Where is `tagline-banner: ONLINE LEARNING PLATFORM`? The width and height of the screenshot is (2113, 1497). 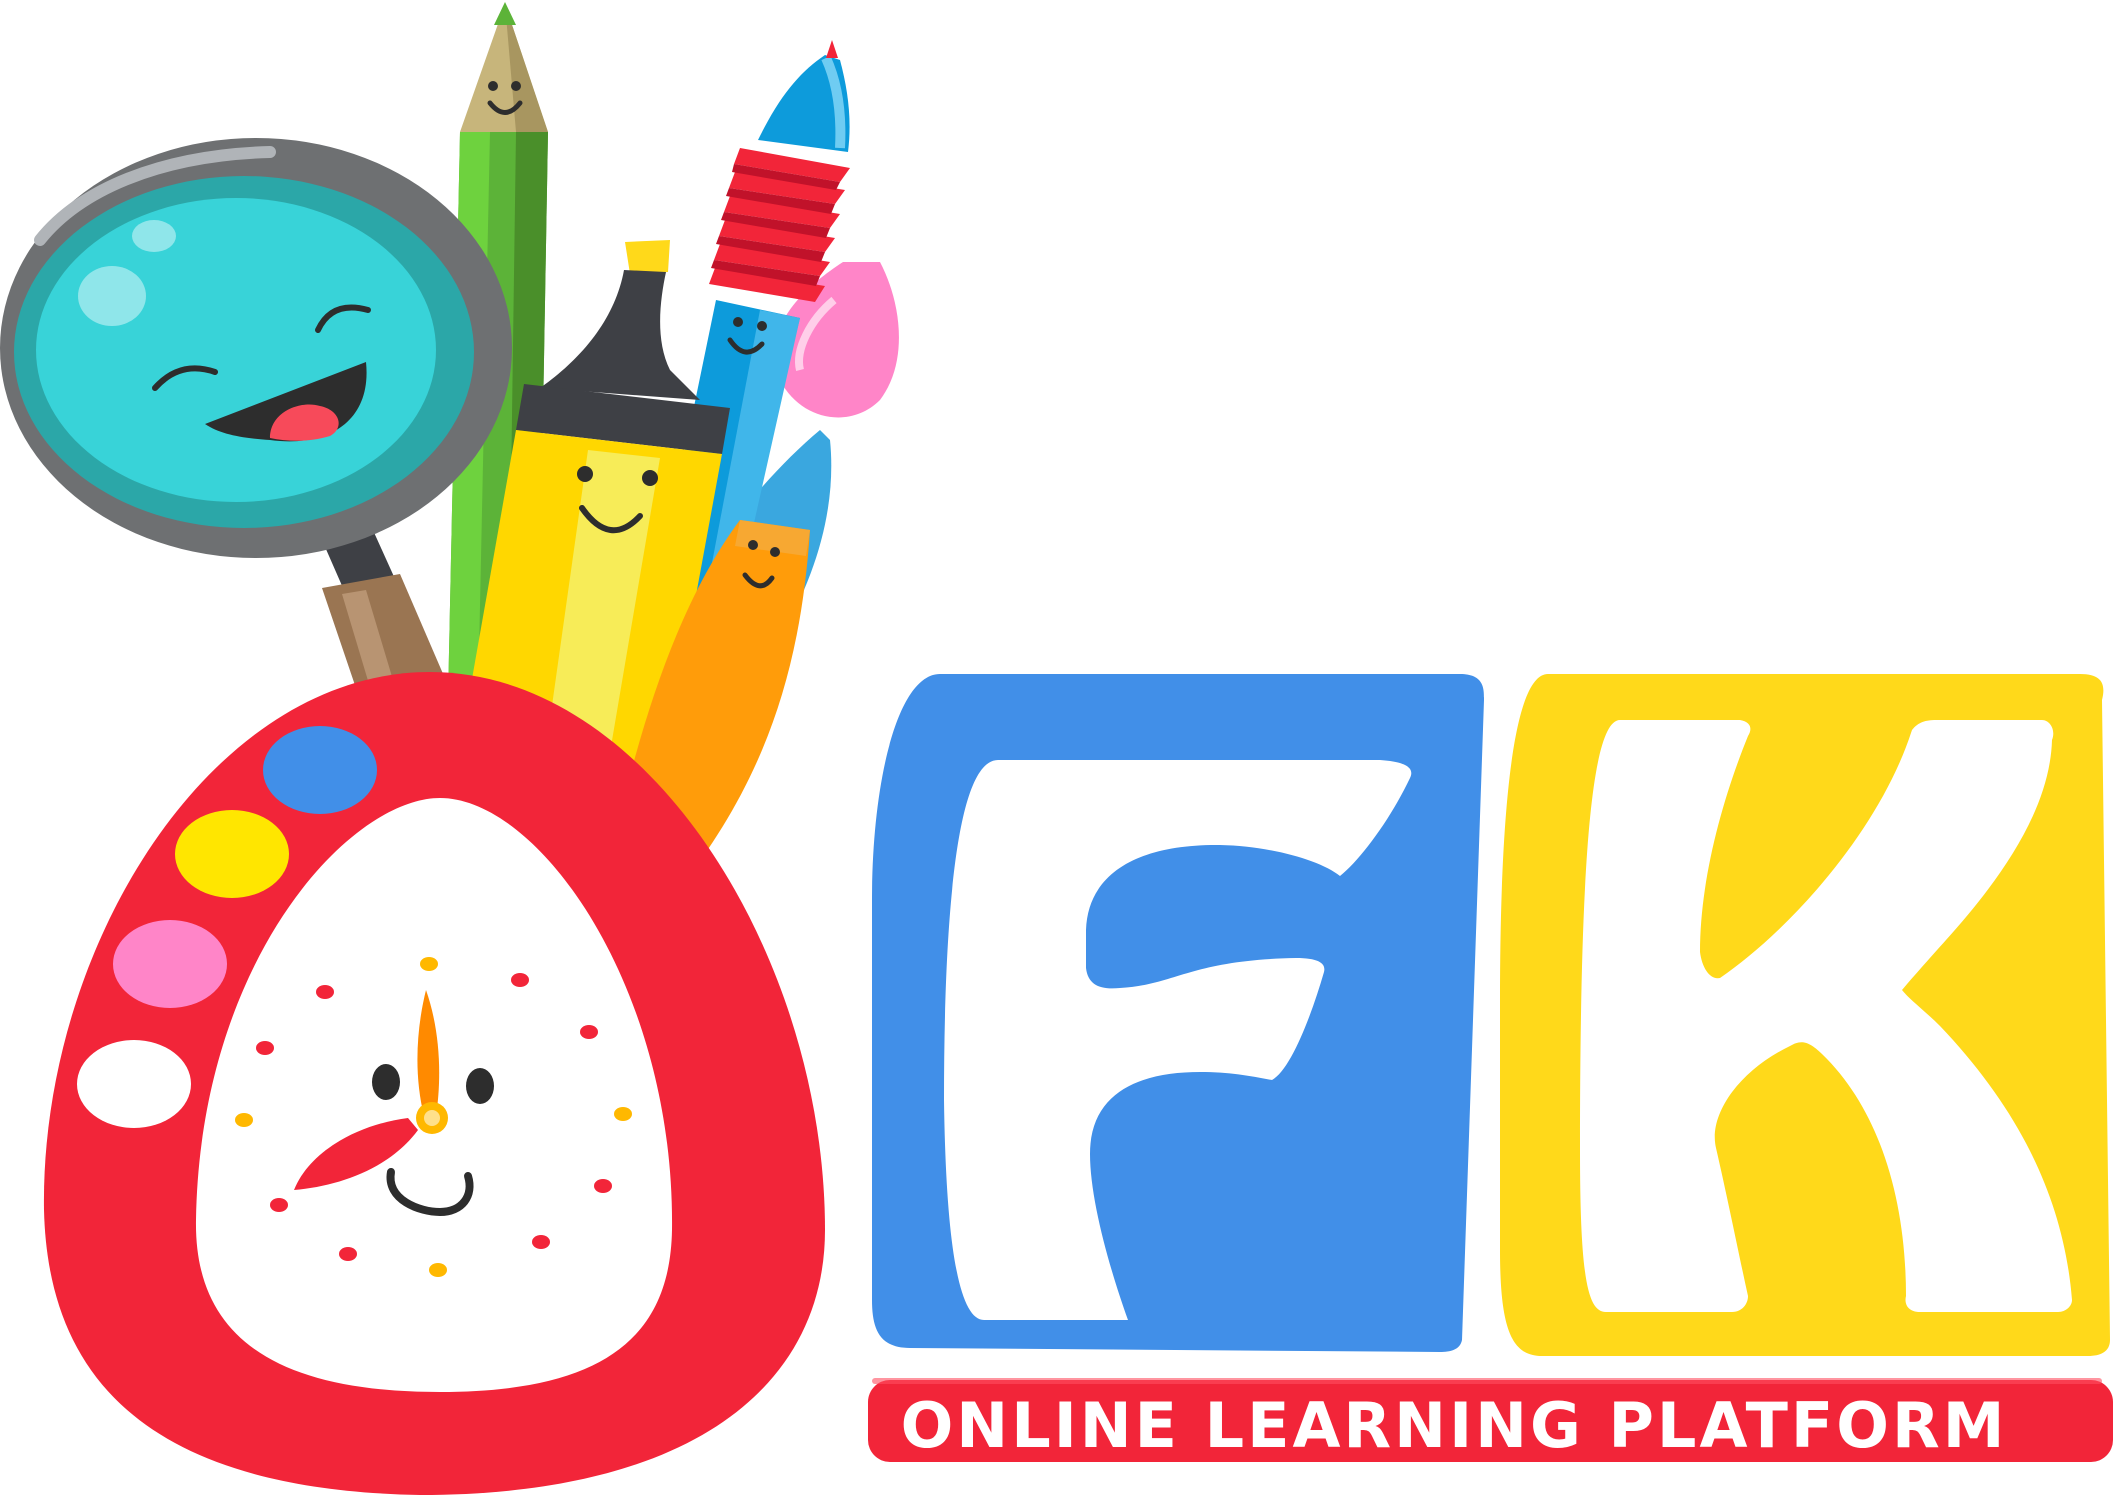
tagline-banner: ONLINE LEARNING PLATFORM is located at coordinates (1490, 1420).